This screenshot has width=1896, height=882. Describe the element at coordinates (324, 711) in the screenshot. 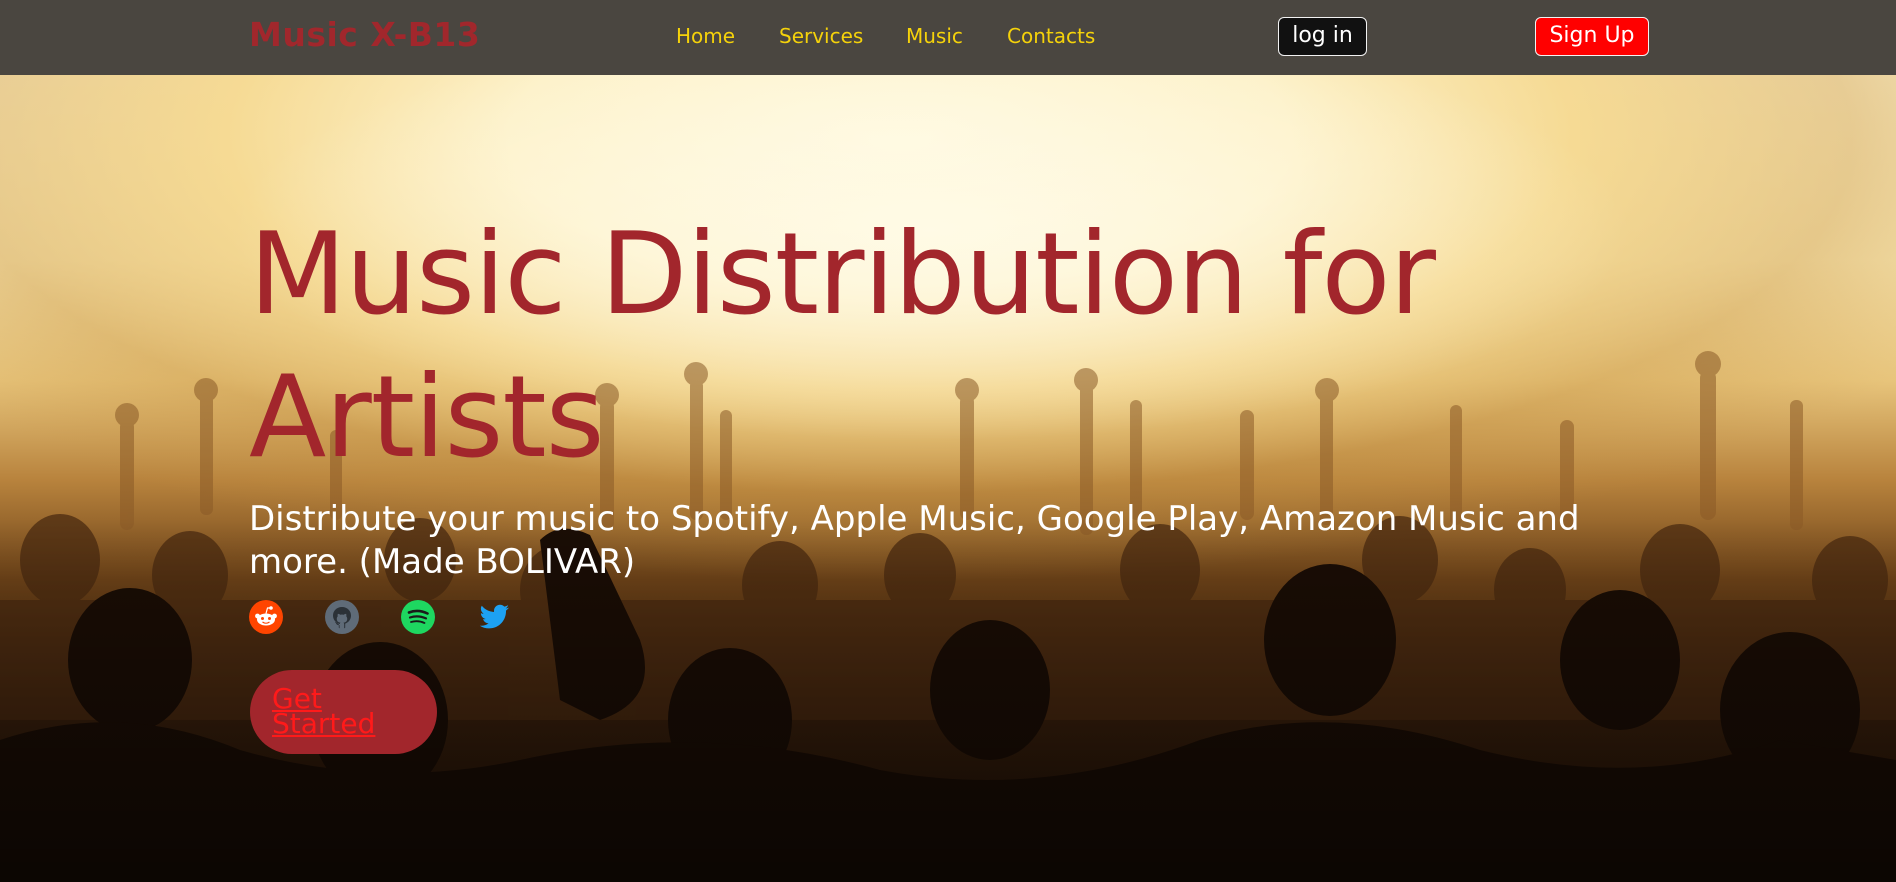

I see `get-started-label: Get Started` at that location.